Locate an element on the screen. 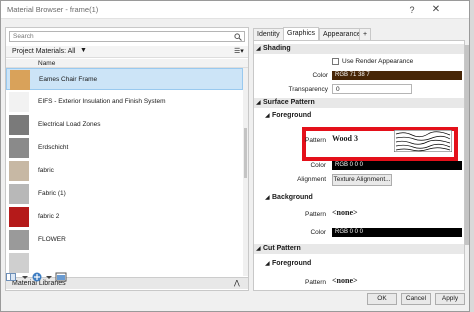 This screenshot has width=474, height=312. surface-foreground-header: ◢ Foreground is located at coordinates (359, 116).